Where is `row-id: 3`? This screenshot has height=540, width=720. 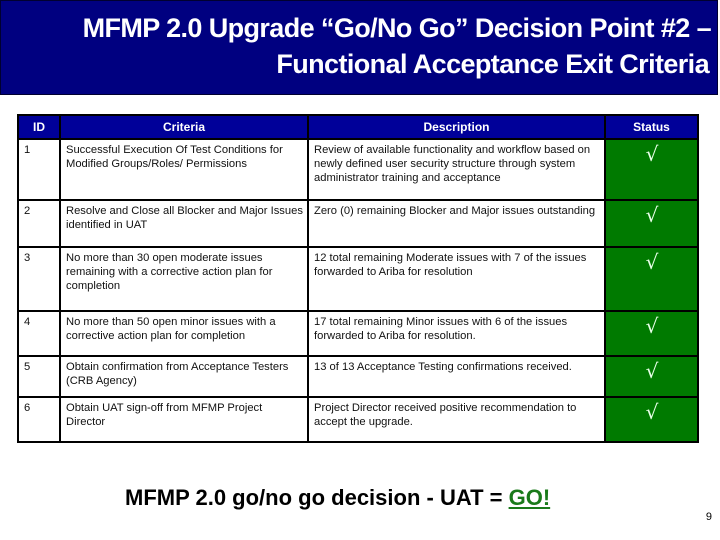 row-id: 3 is located at coordinates (39, 279).